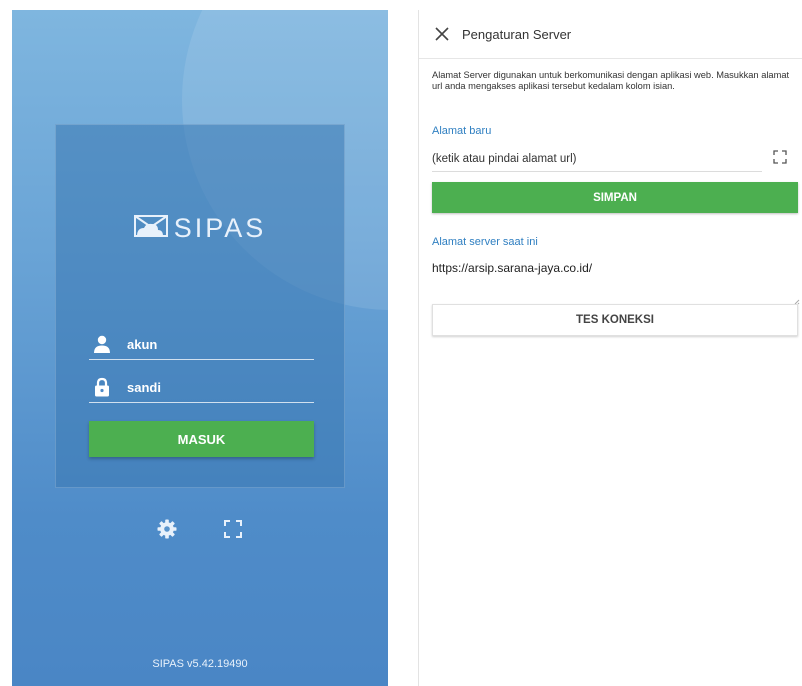  What do you see at coordinates (517, 34) in the screenshot?
I see `settings-title: Pengaturan Server` at bounding box center [517, 34].